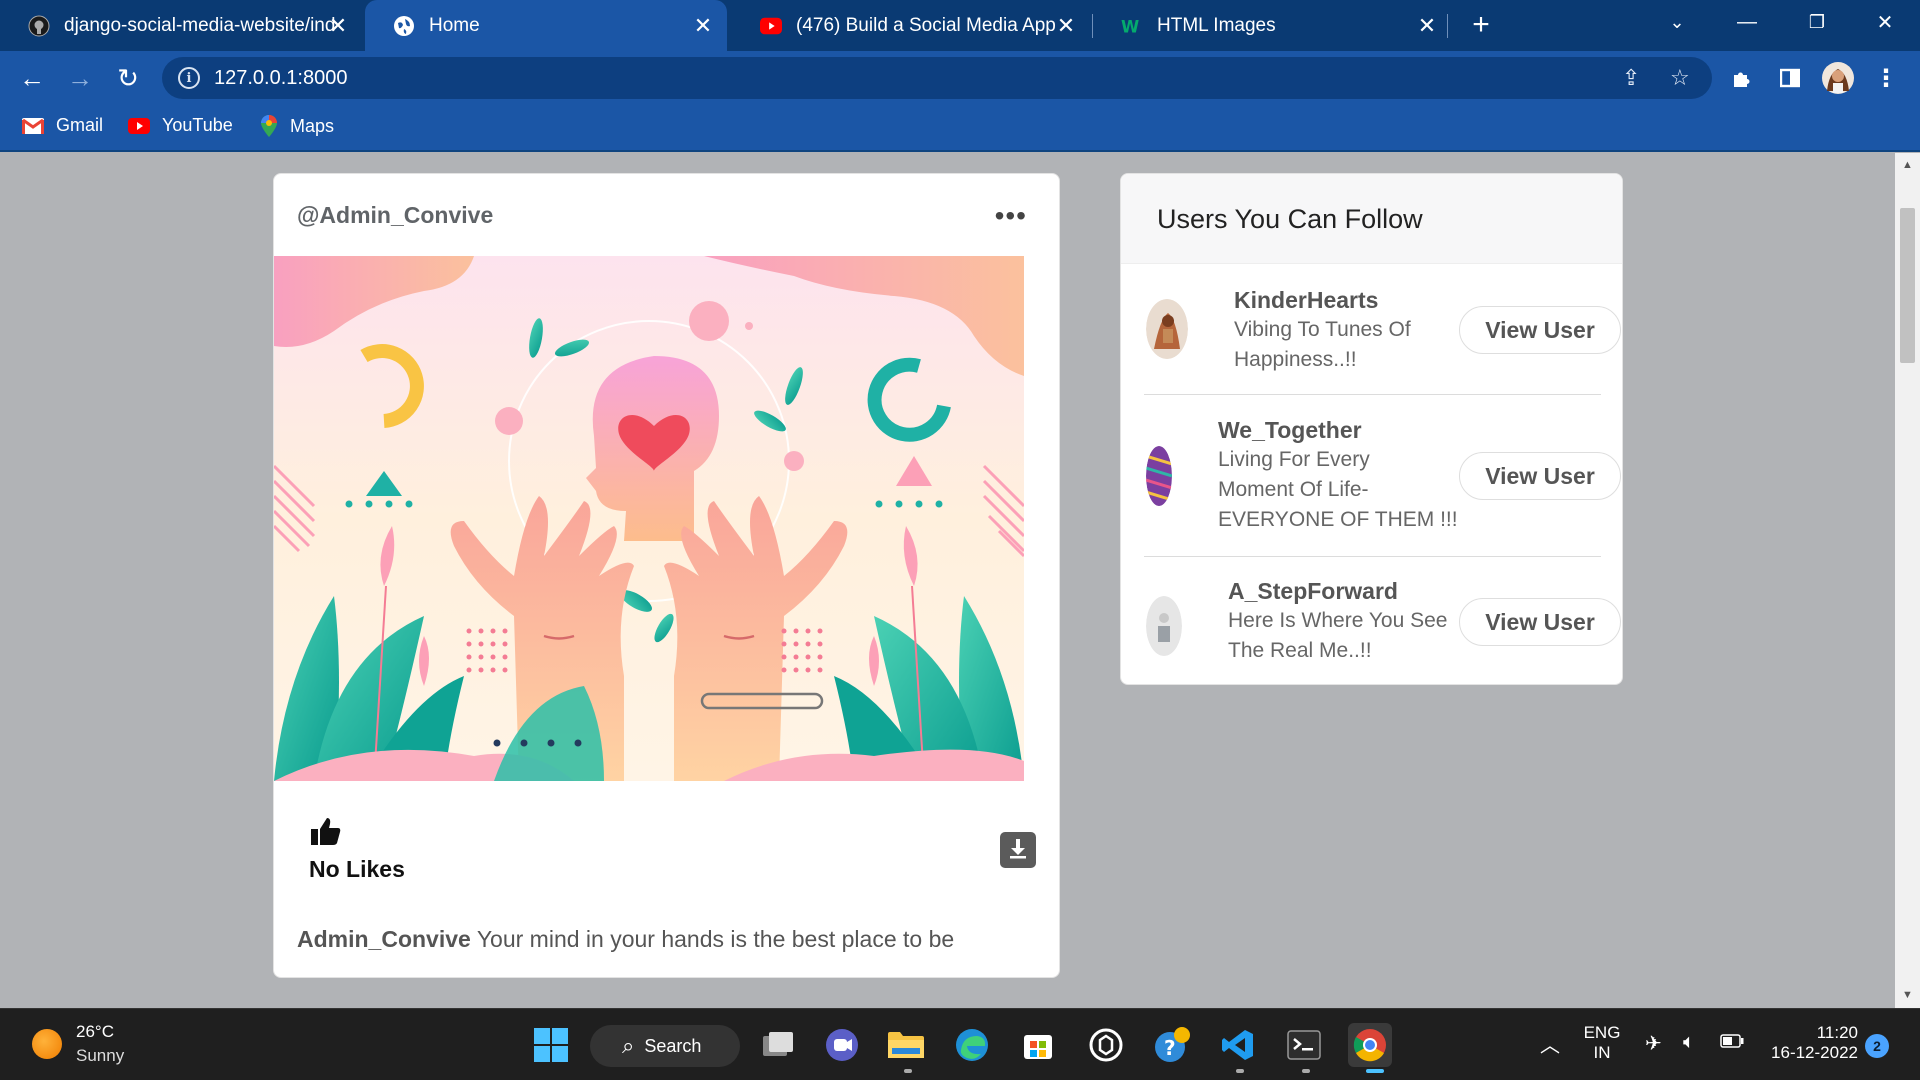 The image size is (1920, 1080). What do you see at coordinates (1375, 1071) in the screenshot?
I see `active-indicator` at bounding box center [1375, 1071].